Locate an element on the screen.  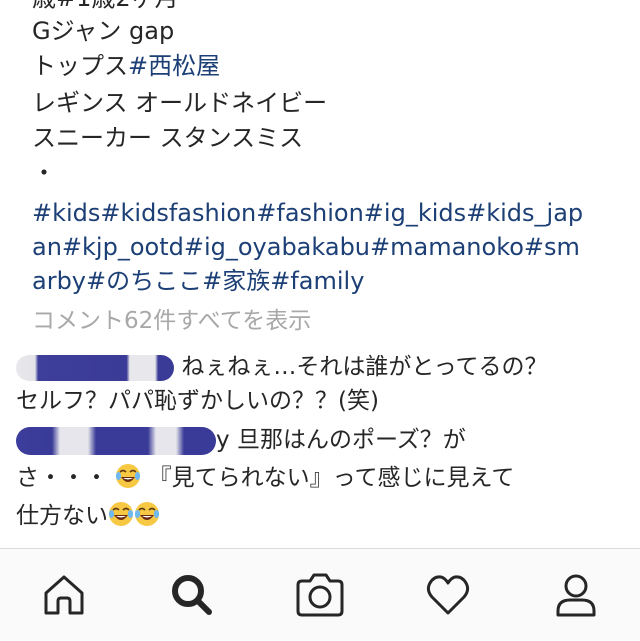
hashtag-link: #西松屋 is located at coordinates (174, 66).